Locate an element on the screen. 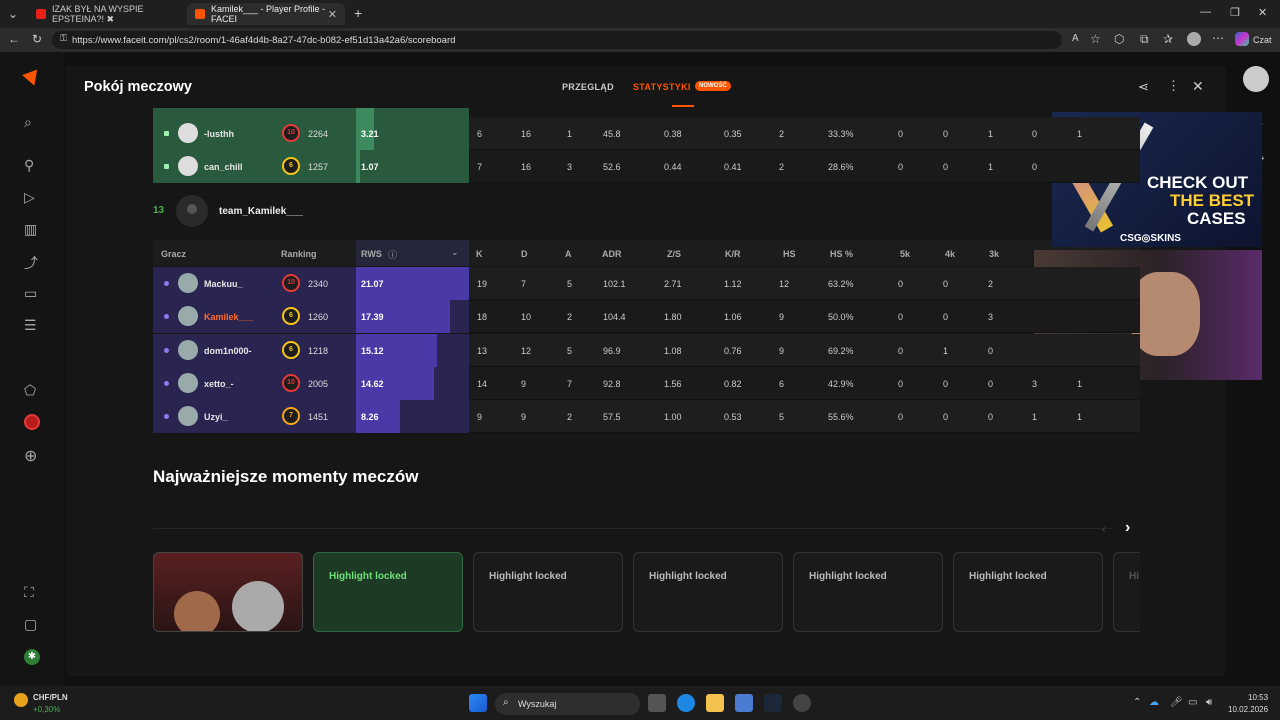 The image size is (1280, 720). col-ranking: Ranking is located at coordinates (299, 254).